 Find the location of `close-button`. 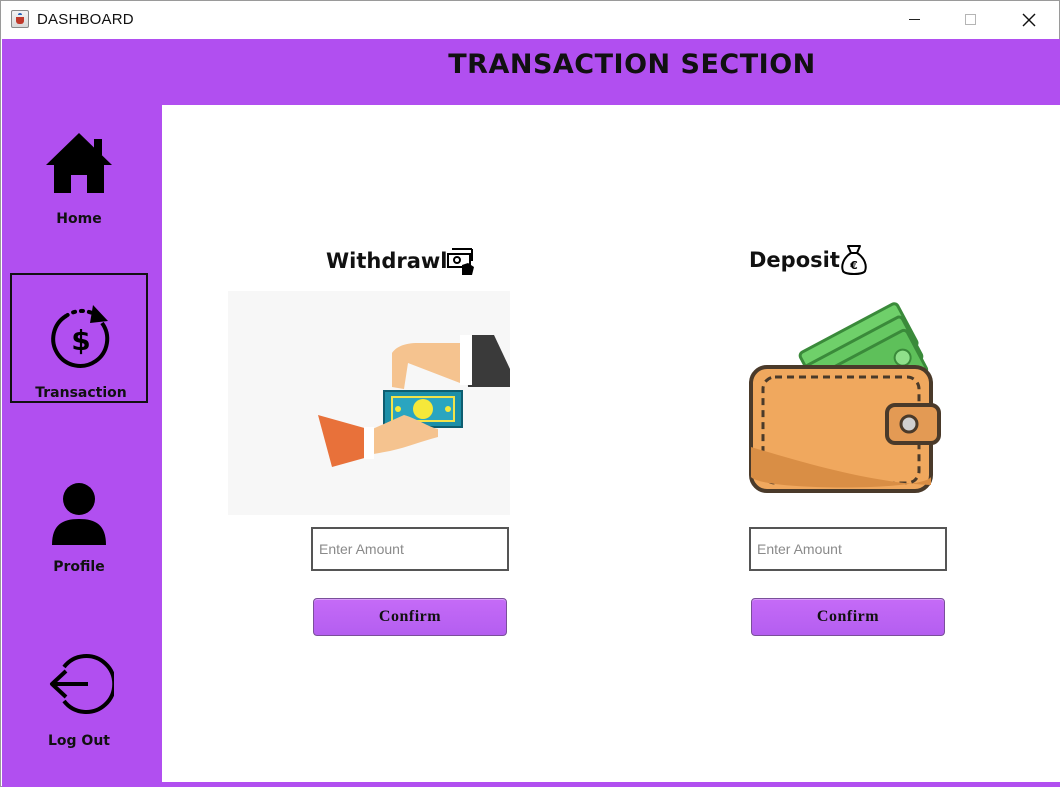

close-button is located at coordinates (1029, 19).